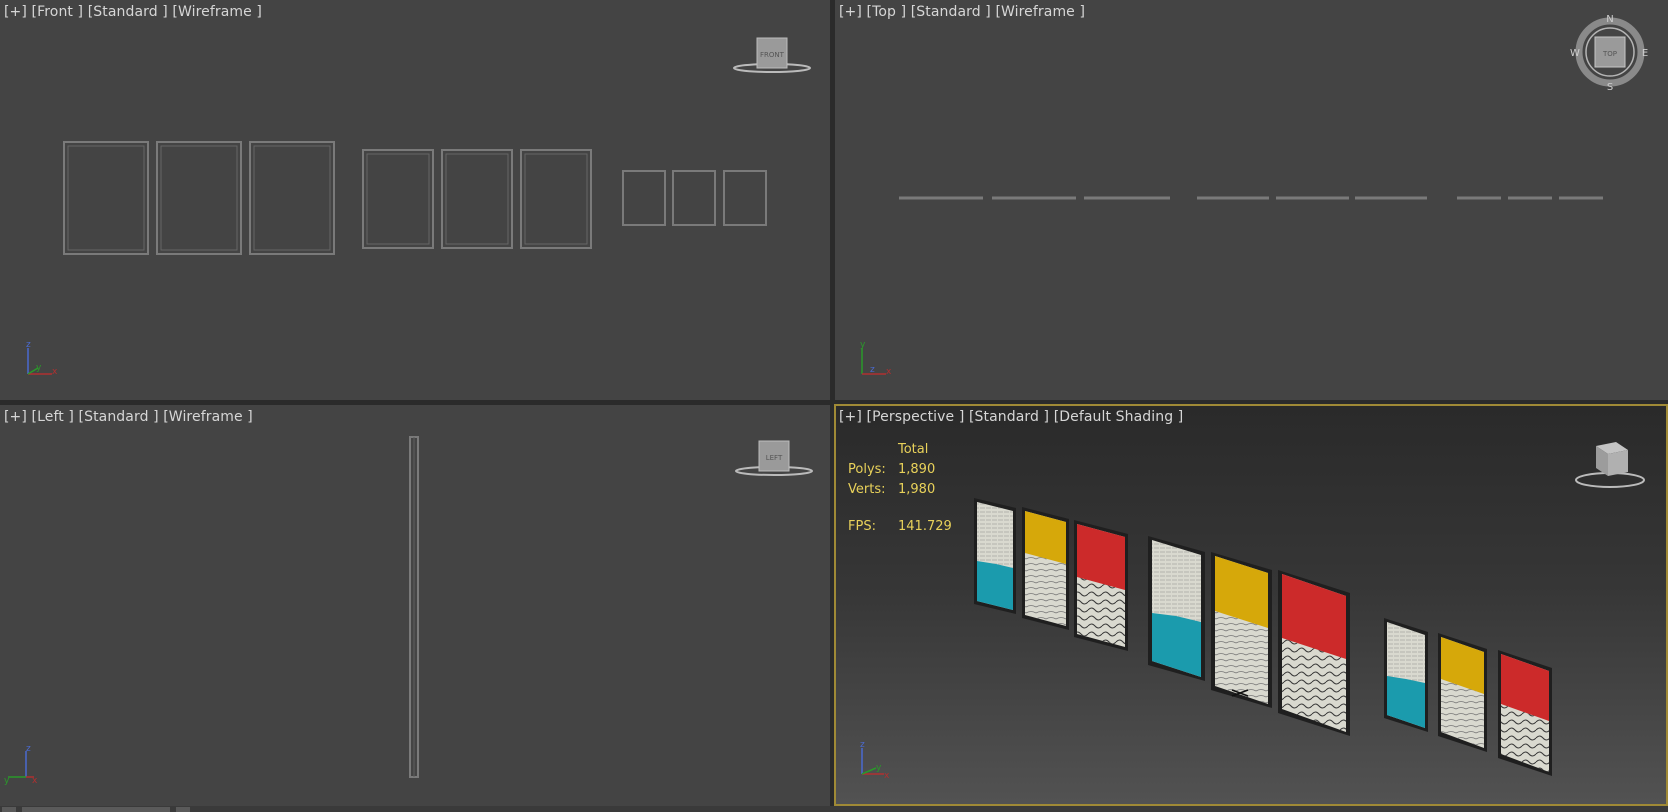 Image resolution: width=1668 pixels, height=812 pixels. I want to click on top-viewcube-compass: TOP N S E W, so click(1610, 54).